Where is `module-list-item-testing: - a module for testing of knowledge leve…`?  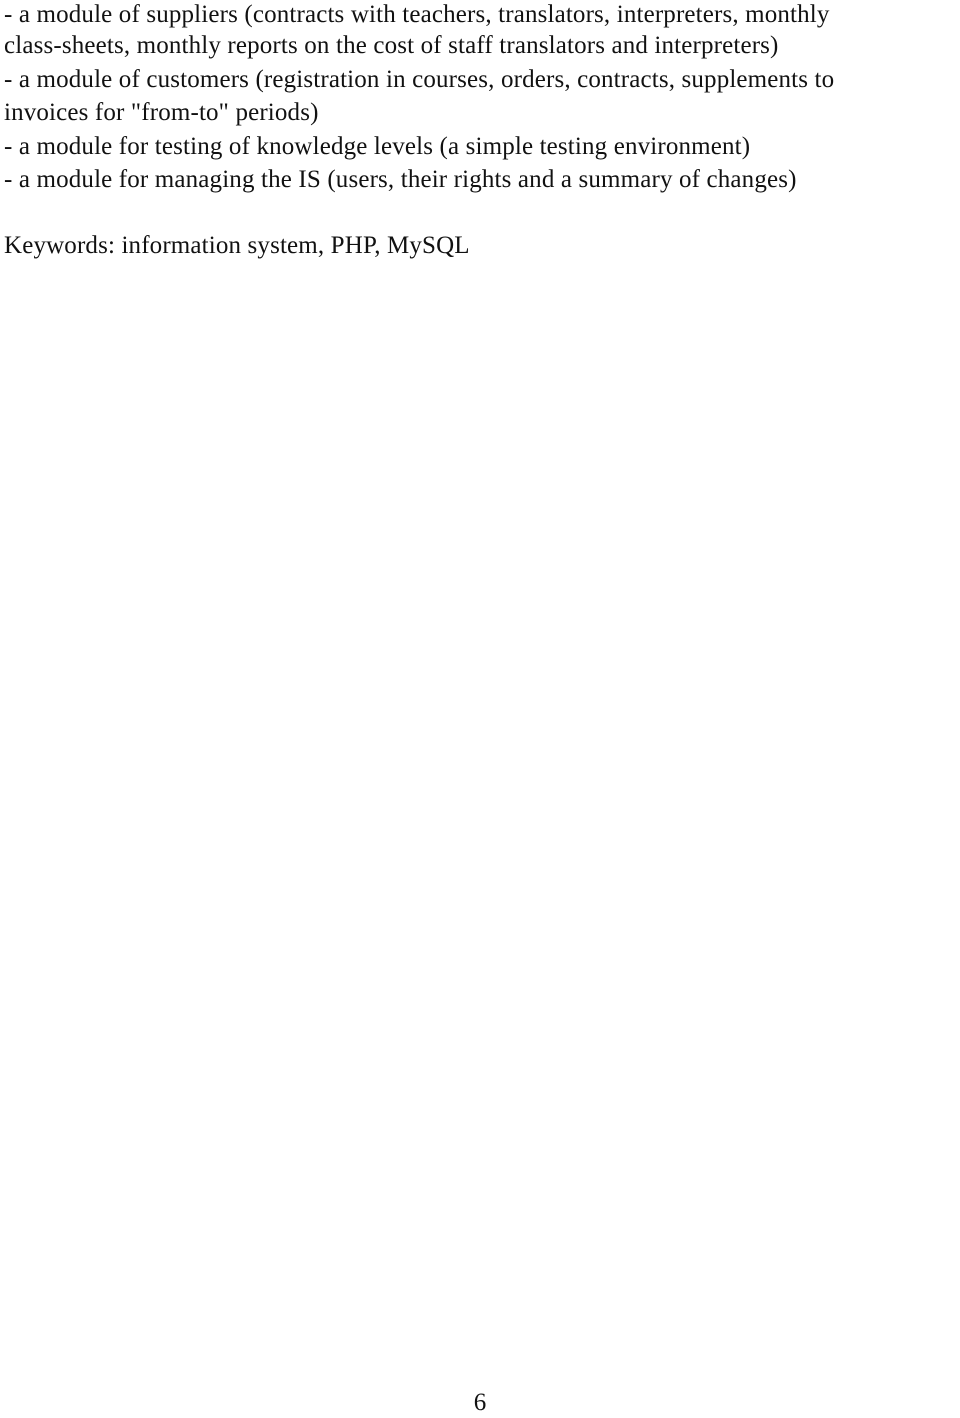 module-list-item-testing: - a module for testing of knowledge leve… is located at coordinates (377, 146).